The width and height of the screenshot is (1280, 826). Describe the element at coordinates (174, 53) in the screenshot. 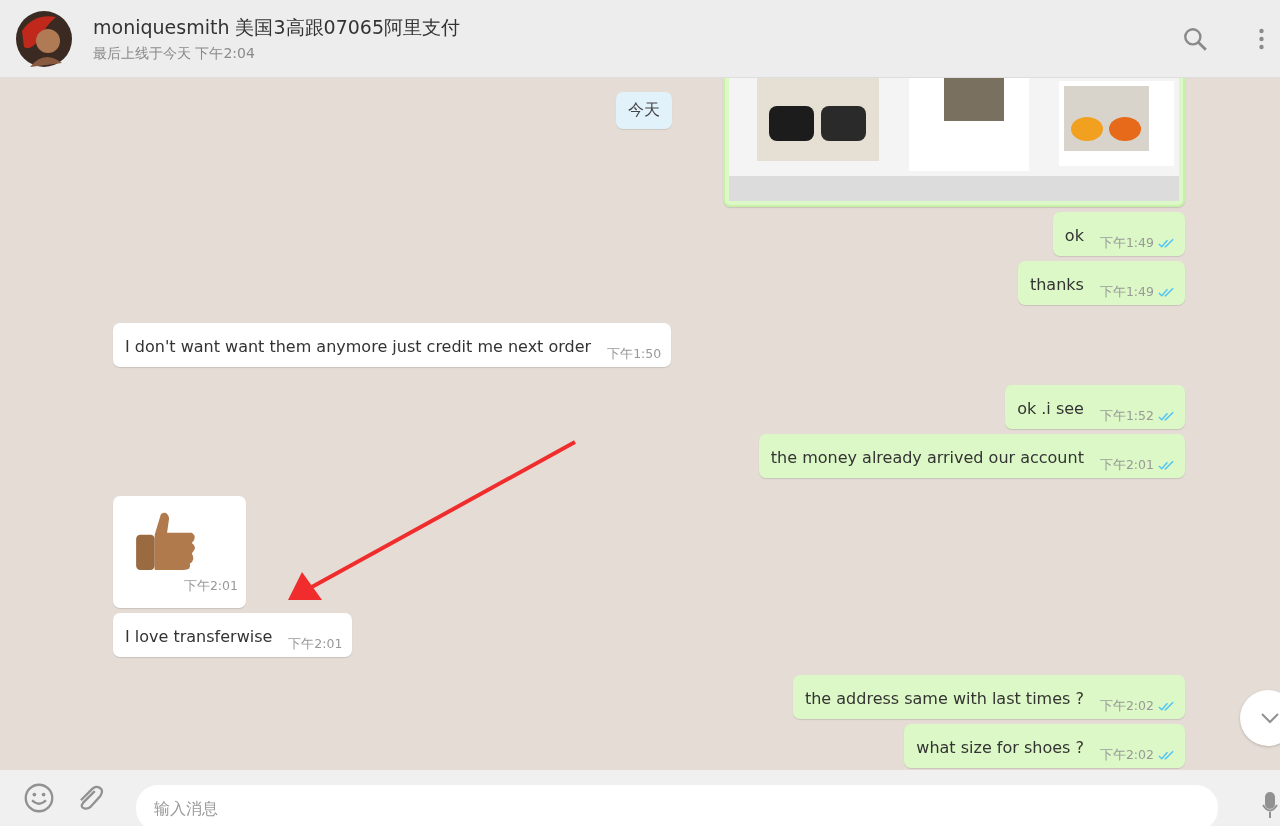

I see `last-seen-status: 最后上线于今天 下午2:04` at that location.